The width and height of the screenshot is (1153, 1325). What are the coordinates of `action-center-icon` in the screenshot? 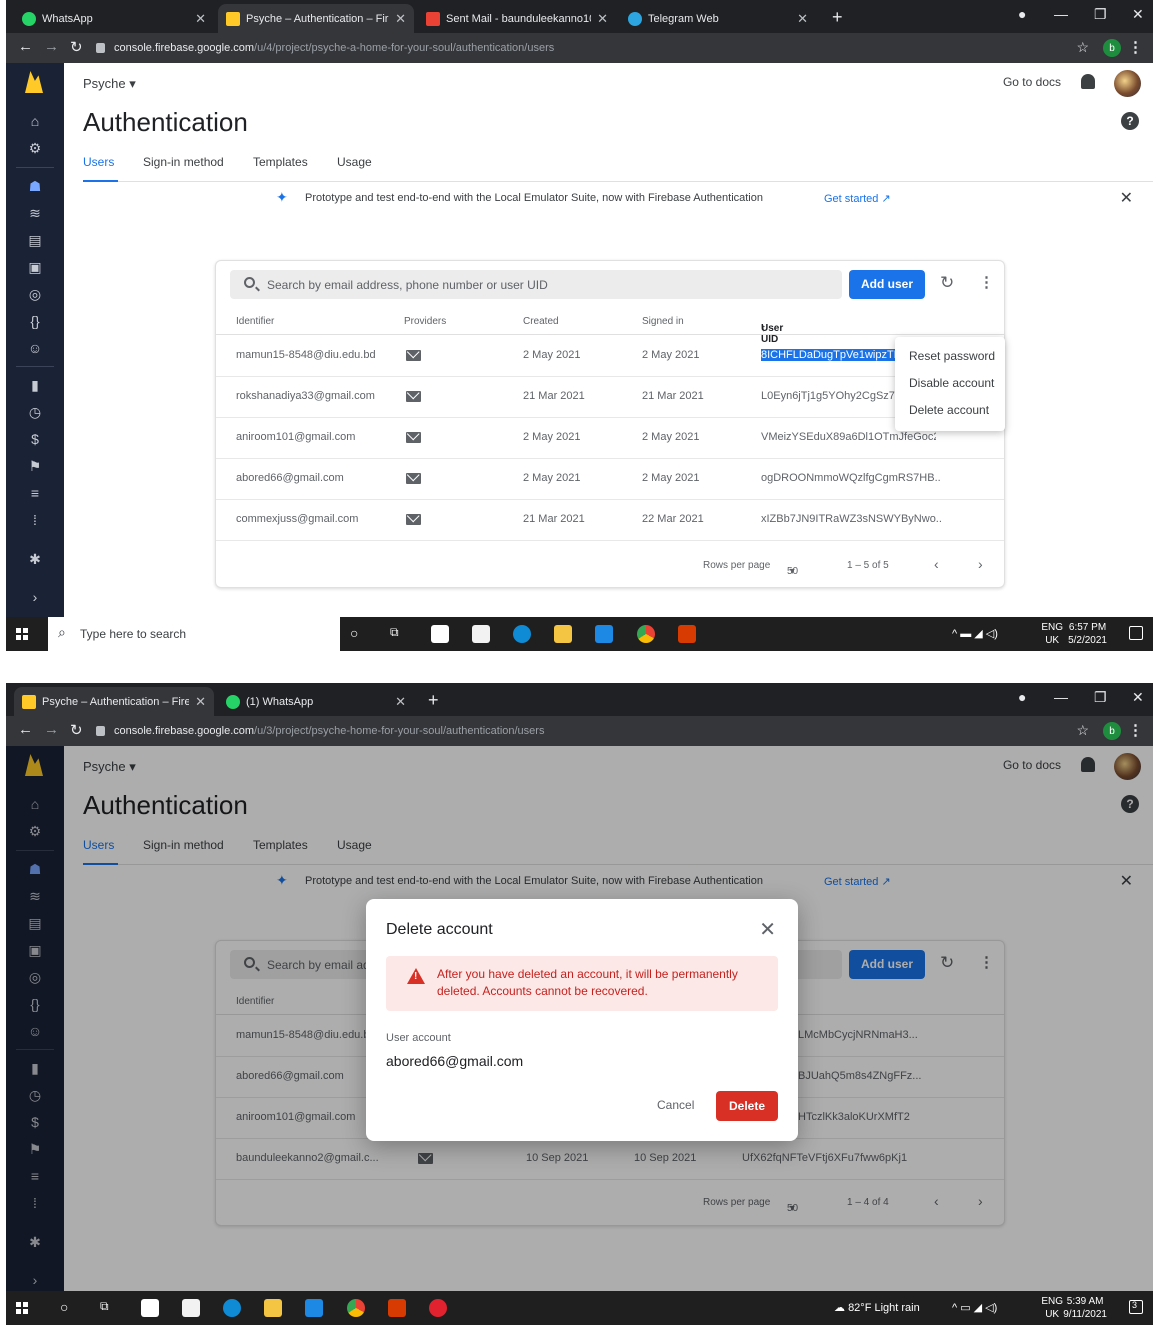 It's located at (1136, 633).